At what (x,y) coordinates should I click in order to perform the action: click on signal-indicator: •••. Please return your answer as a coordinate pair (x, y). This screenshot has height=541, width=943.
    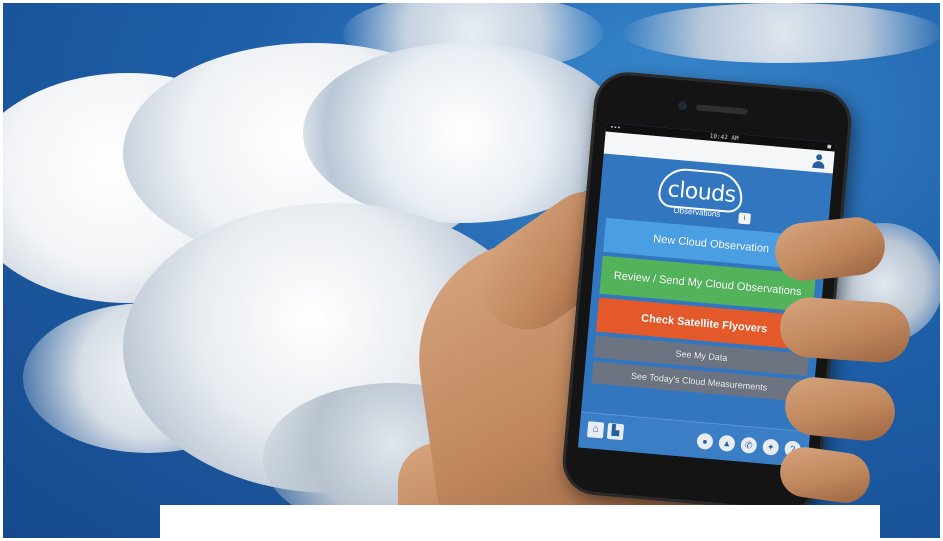
    Looking at the image, I should click on (615, 127).